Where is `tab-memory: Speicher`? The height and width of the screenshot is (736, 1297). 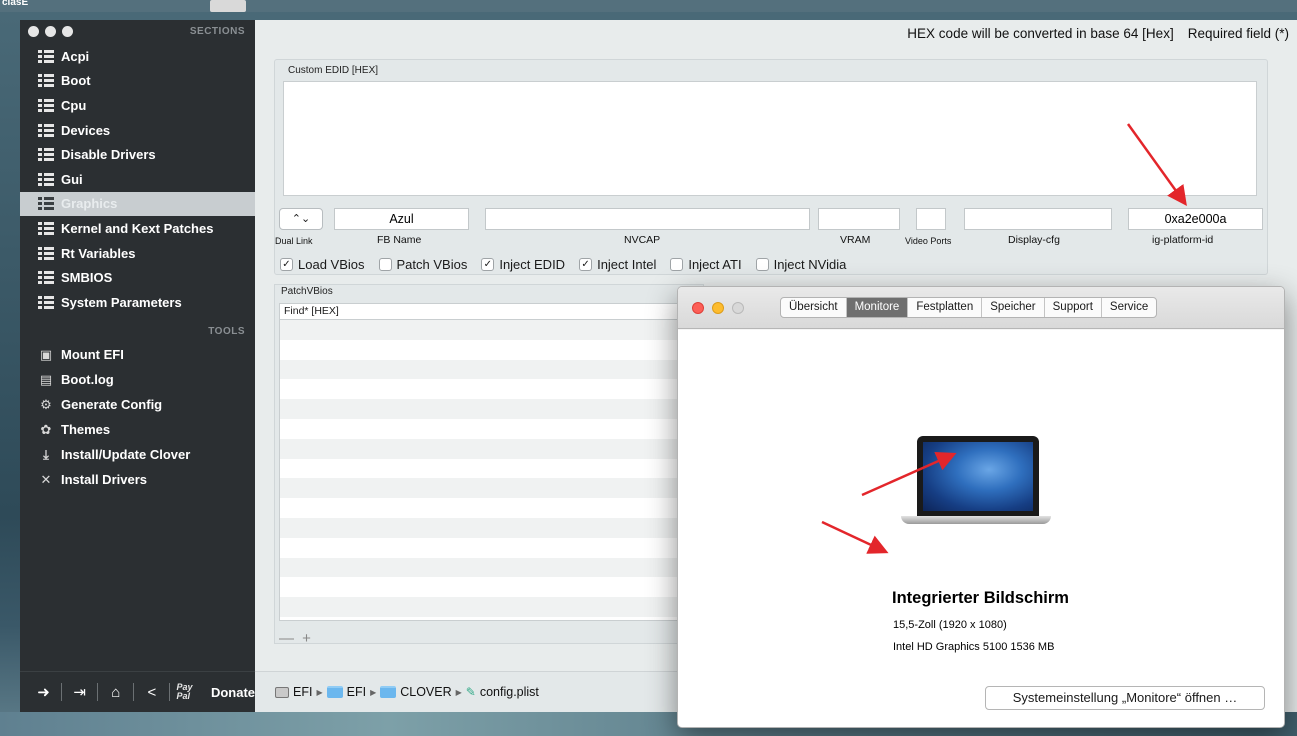 tab-memory: Speicher is located at coordinates (1013, 307).